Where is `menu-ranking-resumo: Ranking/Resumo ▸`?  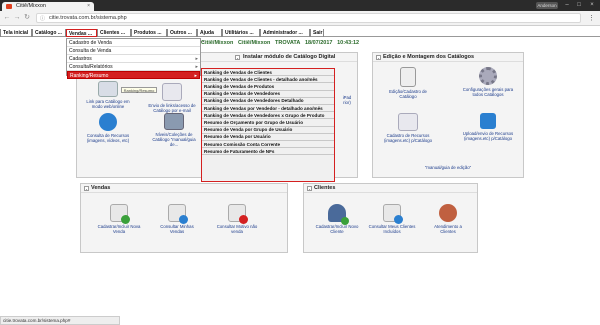 menu-ranking-resumo: Ranking/Resumo ▸ is located at coordinates (133, 75).